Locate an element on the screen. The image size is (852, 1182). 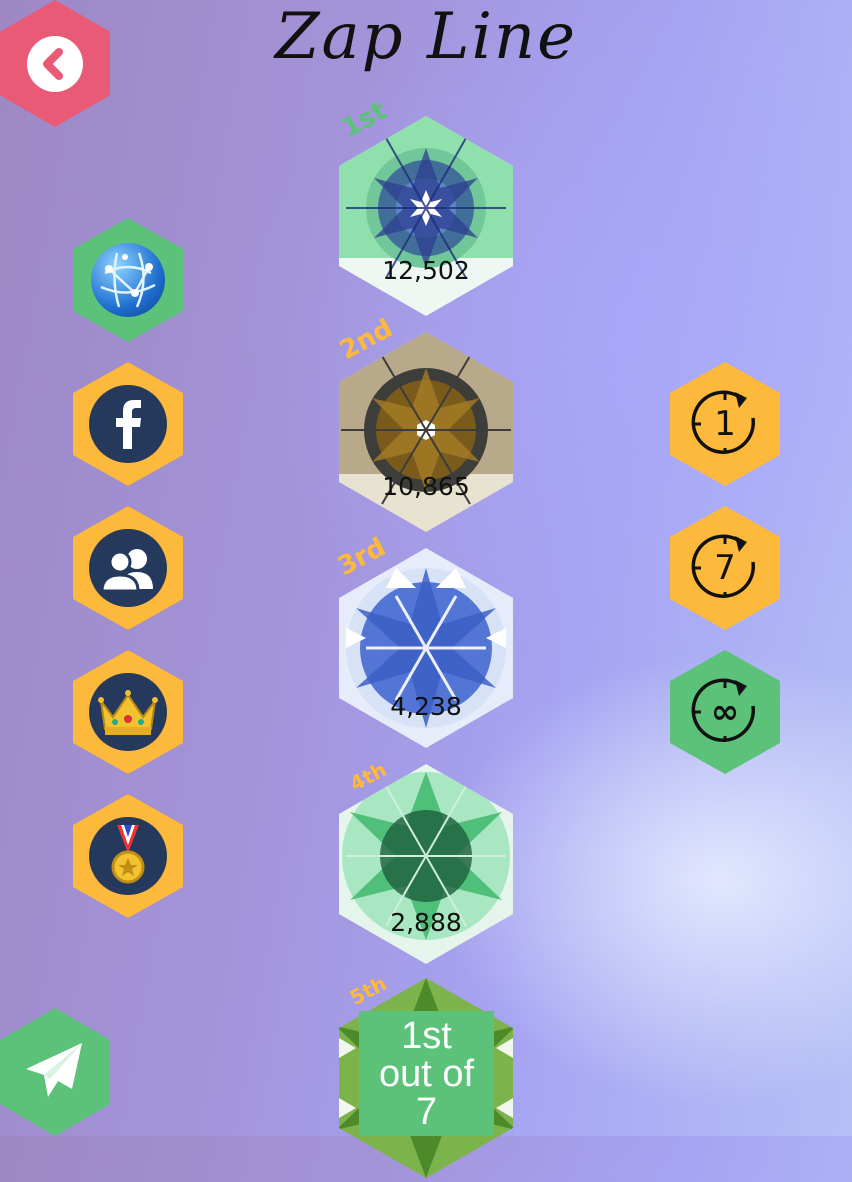
world-leaderboard-button is located at coordinates (128, 280).